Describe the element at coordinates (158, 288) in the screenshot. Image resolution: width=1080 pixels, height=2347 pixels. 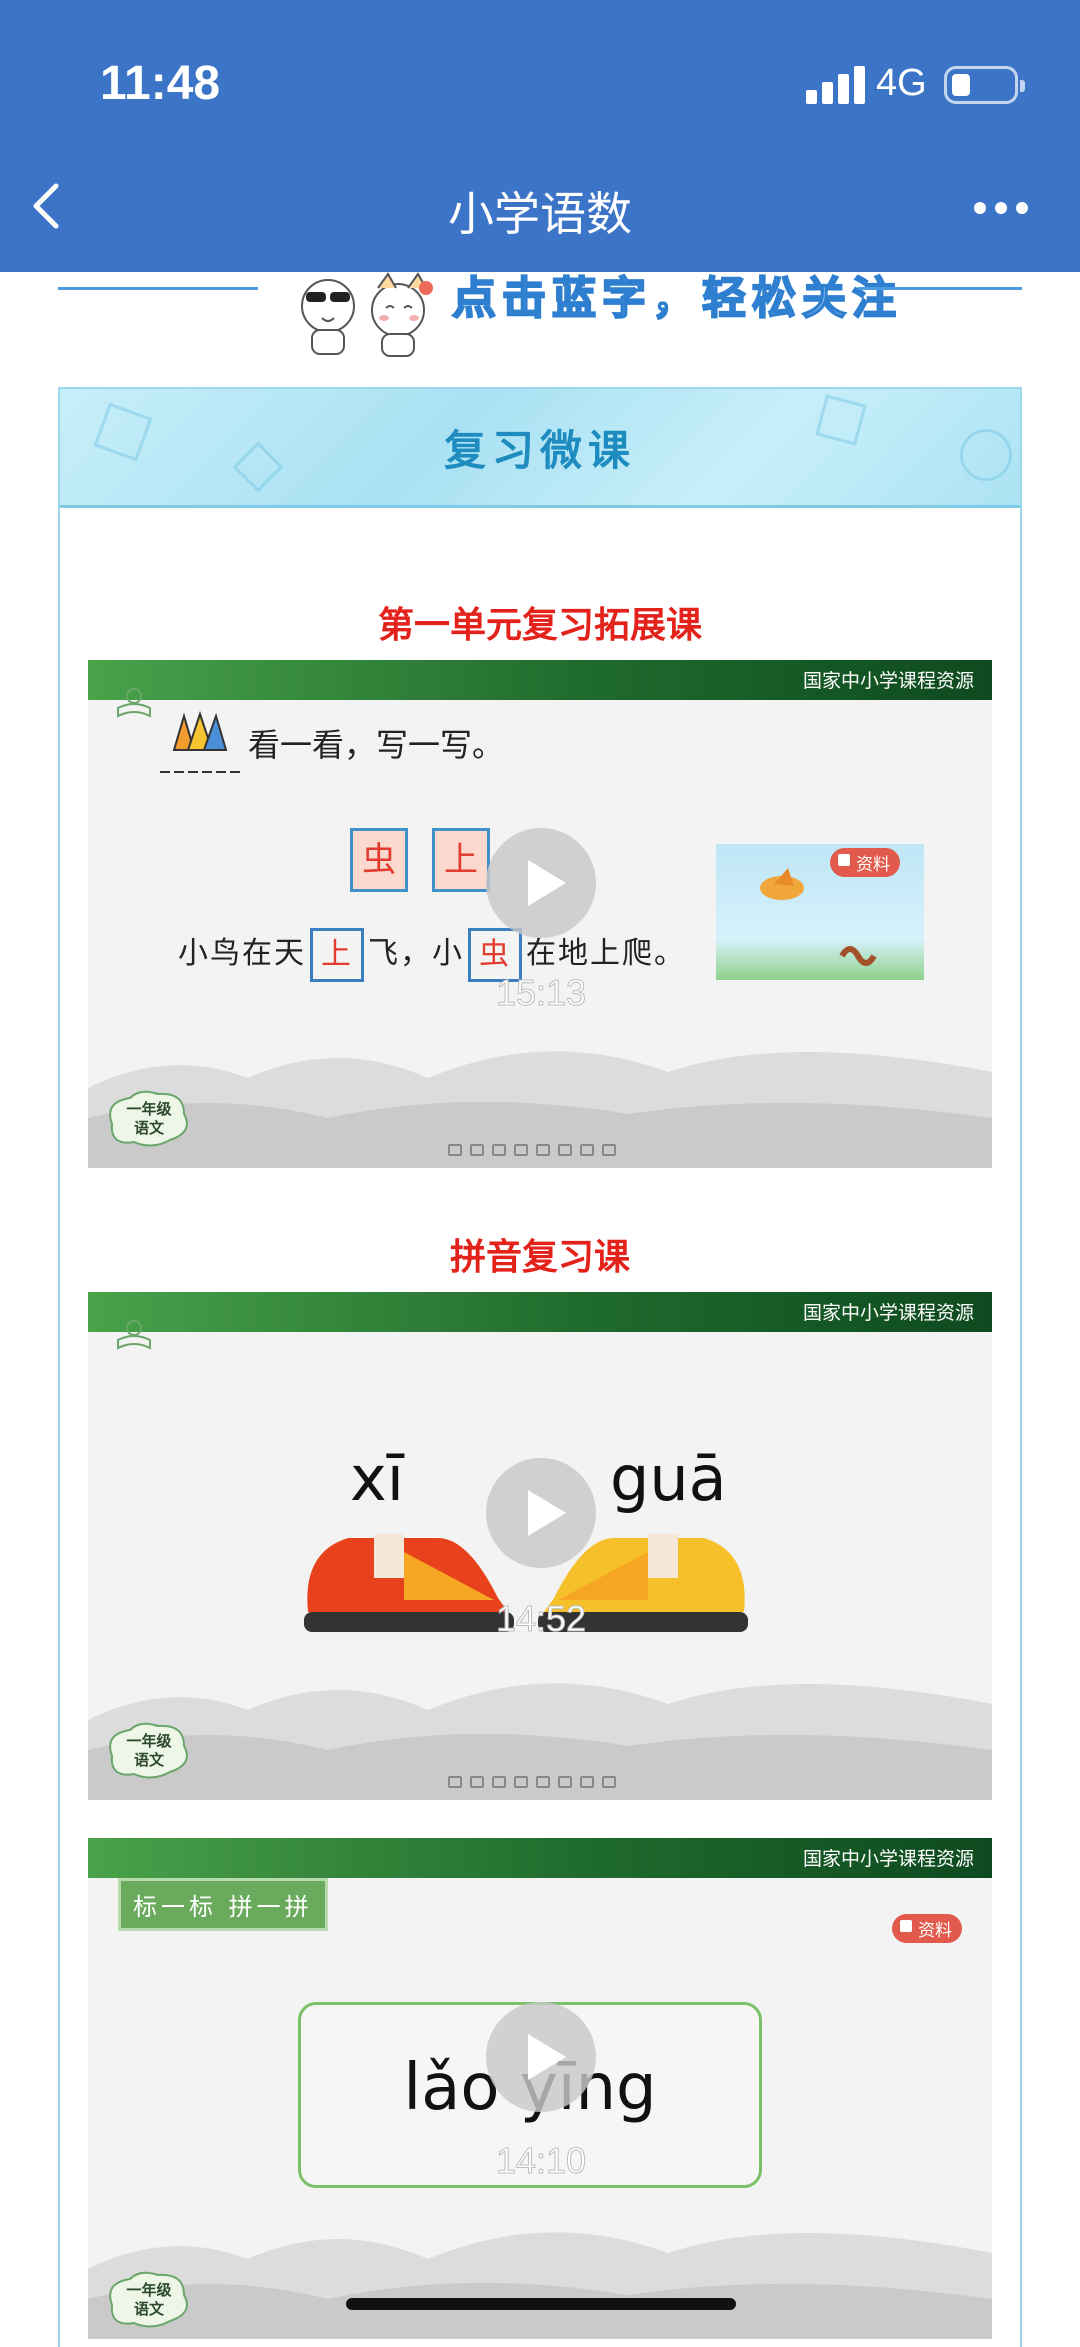
I see `banner-divider-left` at that location.